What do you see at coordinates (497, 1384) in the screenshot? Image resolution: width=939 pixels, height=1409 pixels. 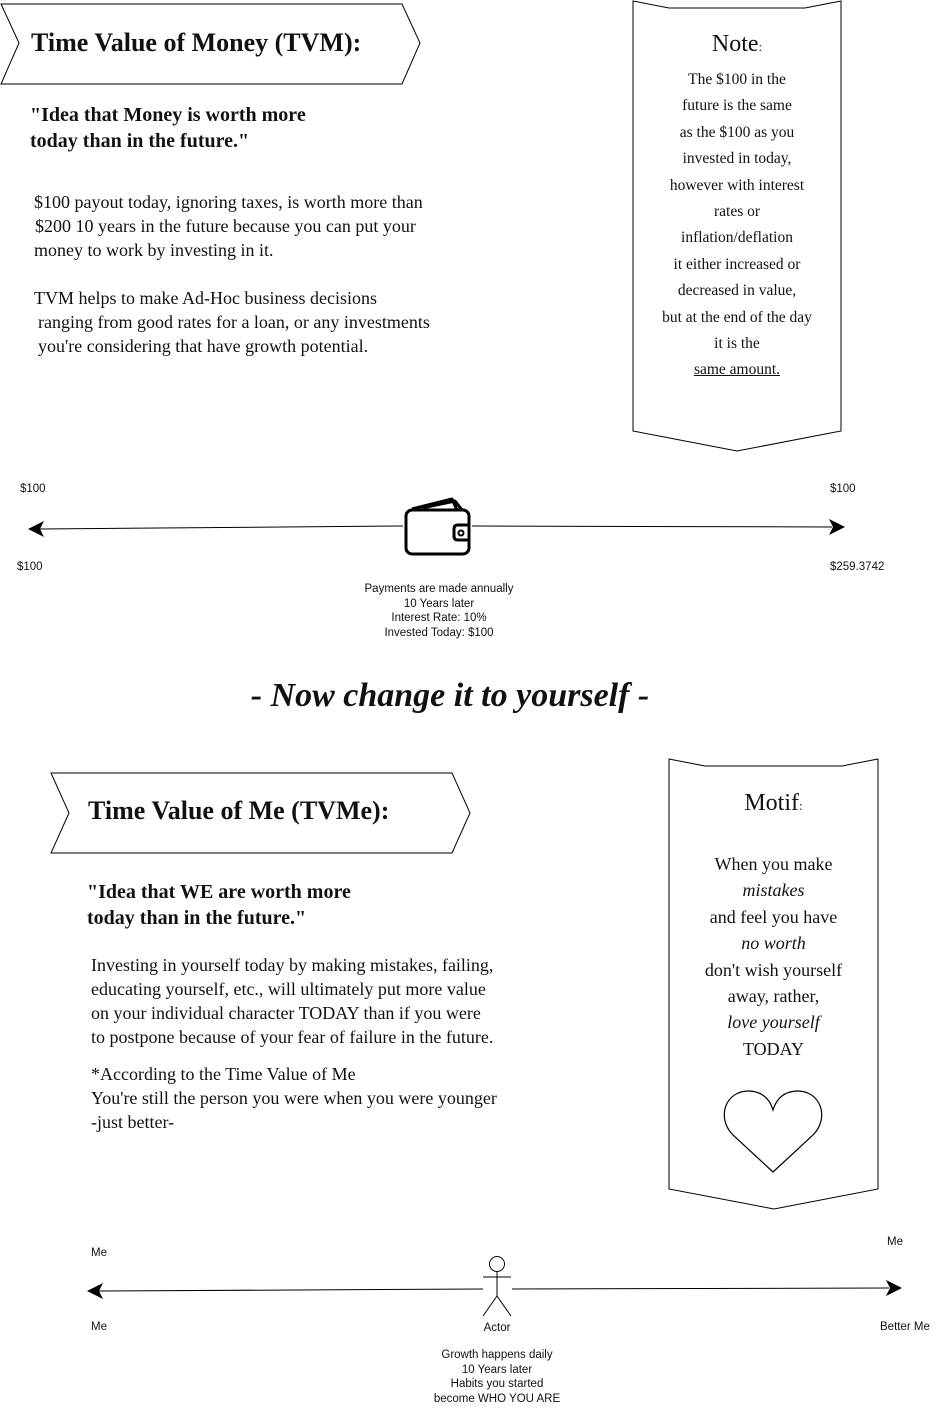 I see `me-caption-line: Habits you started` at bounding box center [497, 1384].